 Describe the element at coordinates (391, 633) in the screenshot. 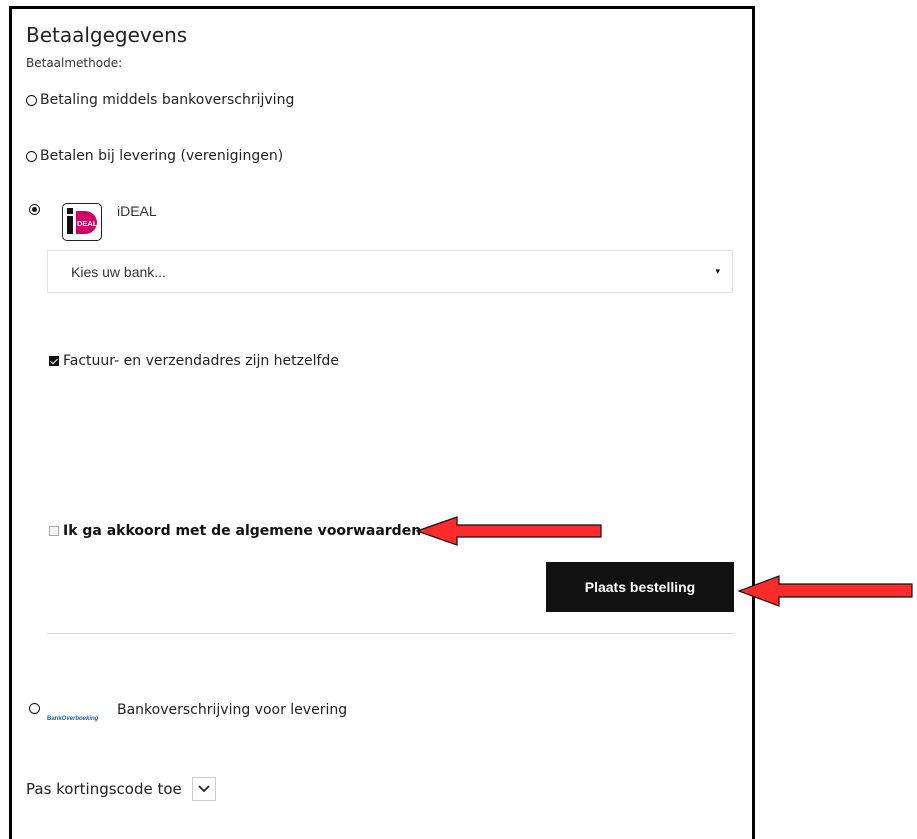

I see `divider` at that location.